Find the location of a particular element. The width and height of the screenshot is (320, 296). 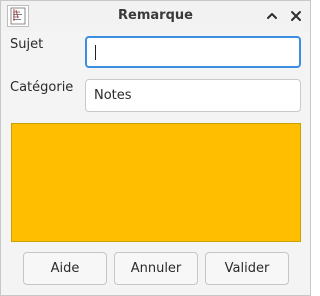

subject-input is located at coordinates (193, 52).